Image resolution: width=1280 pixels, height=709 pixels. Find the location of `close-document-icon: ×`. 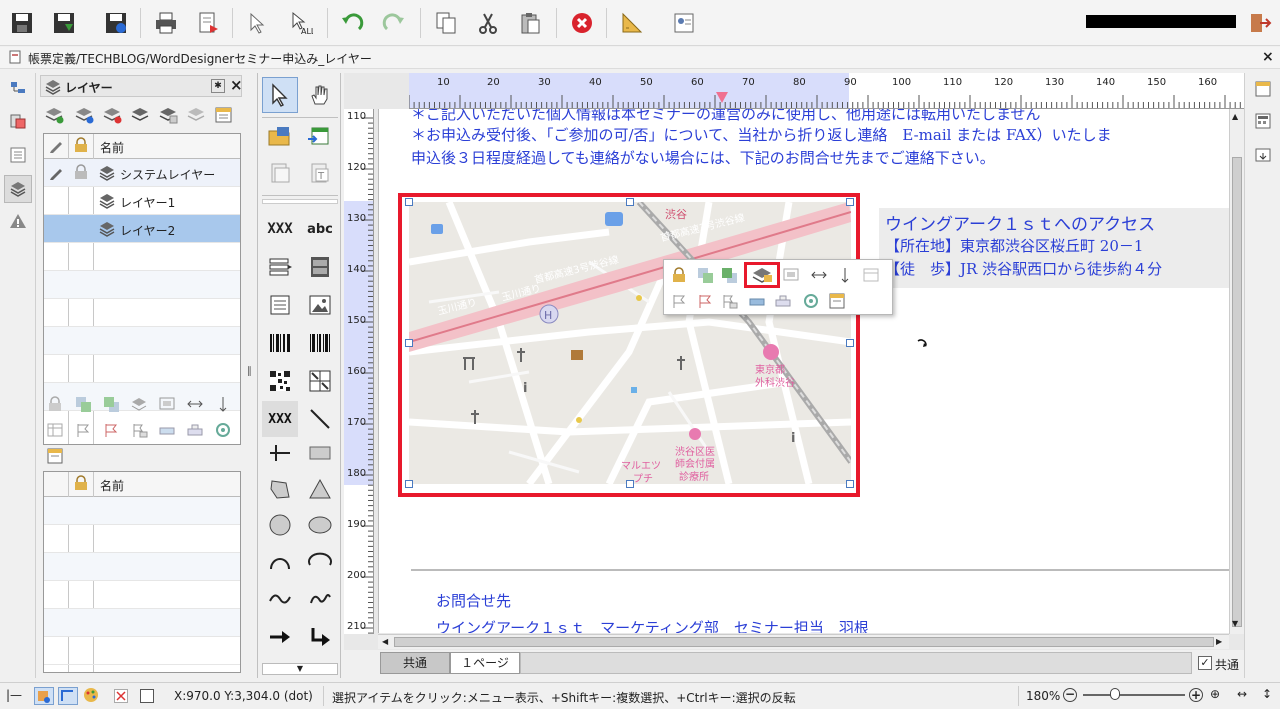

close-document-icon: × is located at coordinates (1268, 57).